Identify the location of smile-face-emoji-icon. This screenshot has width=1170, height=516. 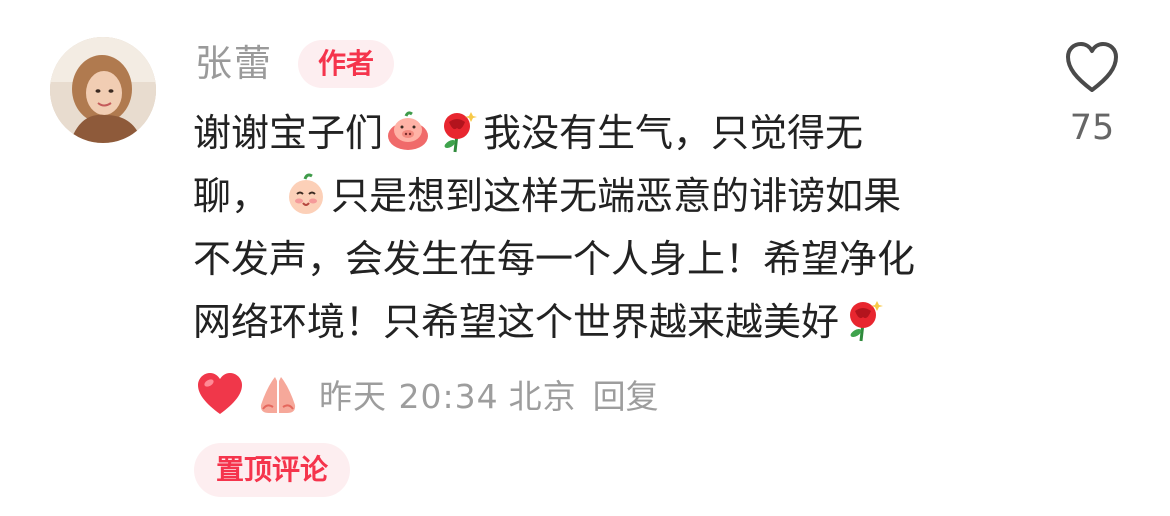
(306, 194).